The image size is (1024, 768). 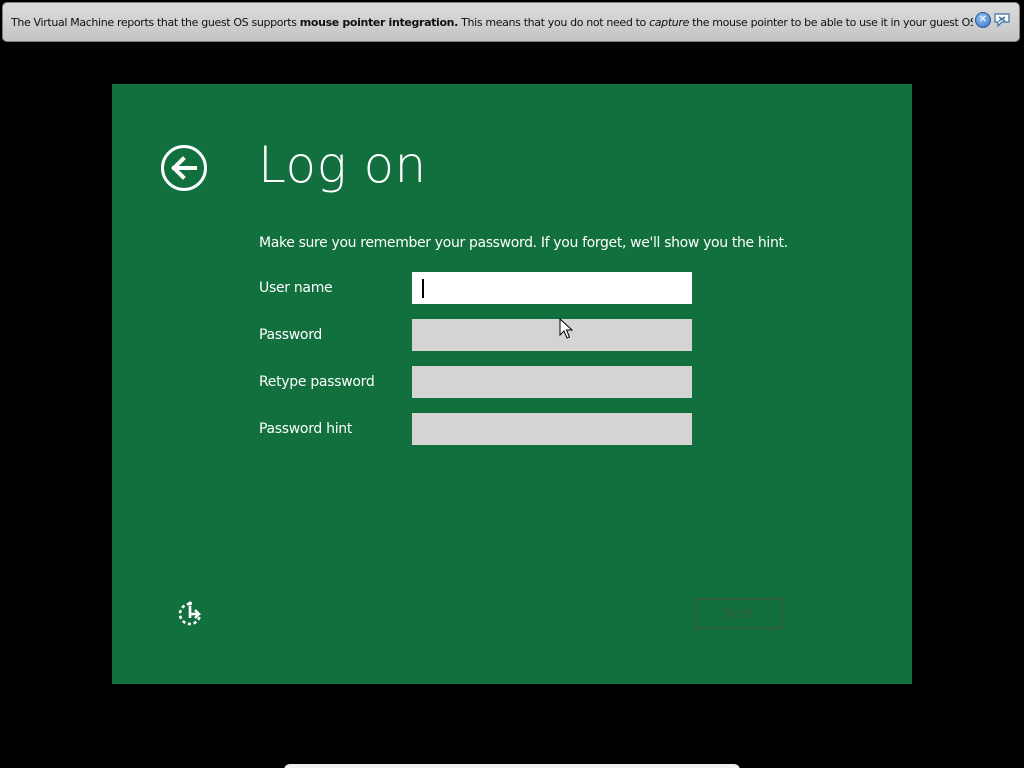 I want to click on text-caret, so click(x=423, y=288).